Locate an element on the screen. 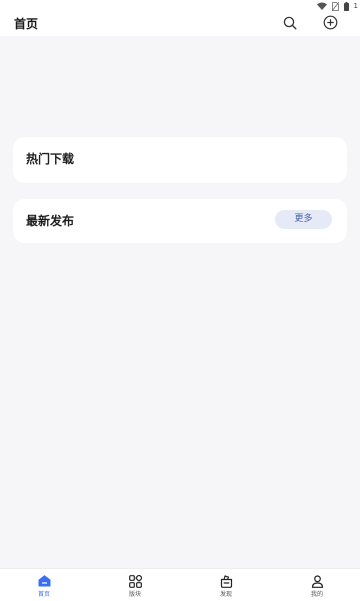 This screenshot has width=360, height=601. nav-item-home: 首页 is located at coordinates (44, 585).